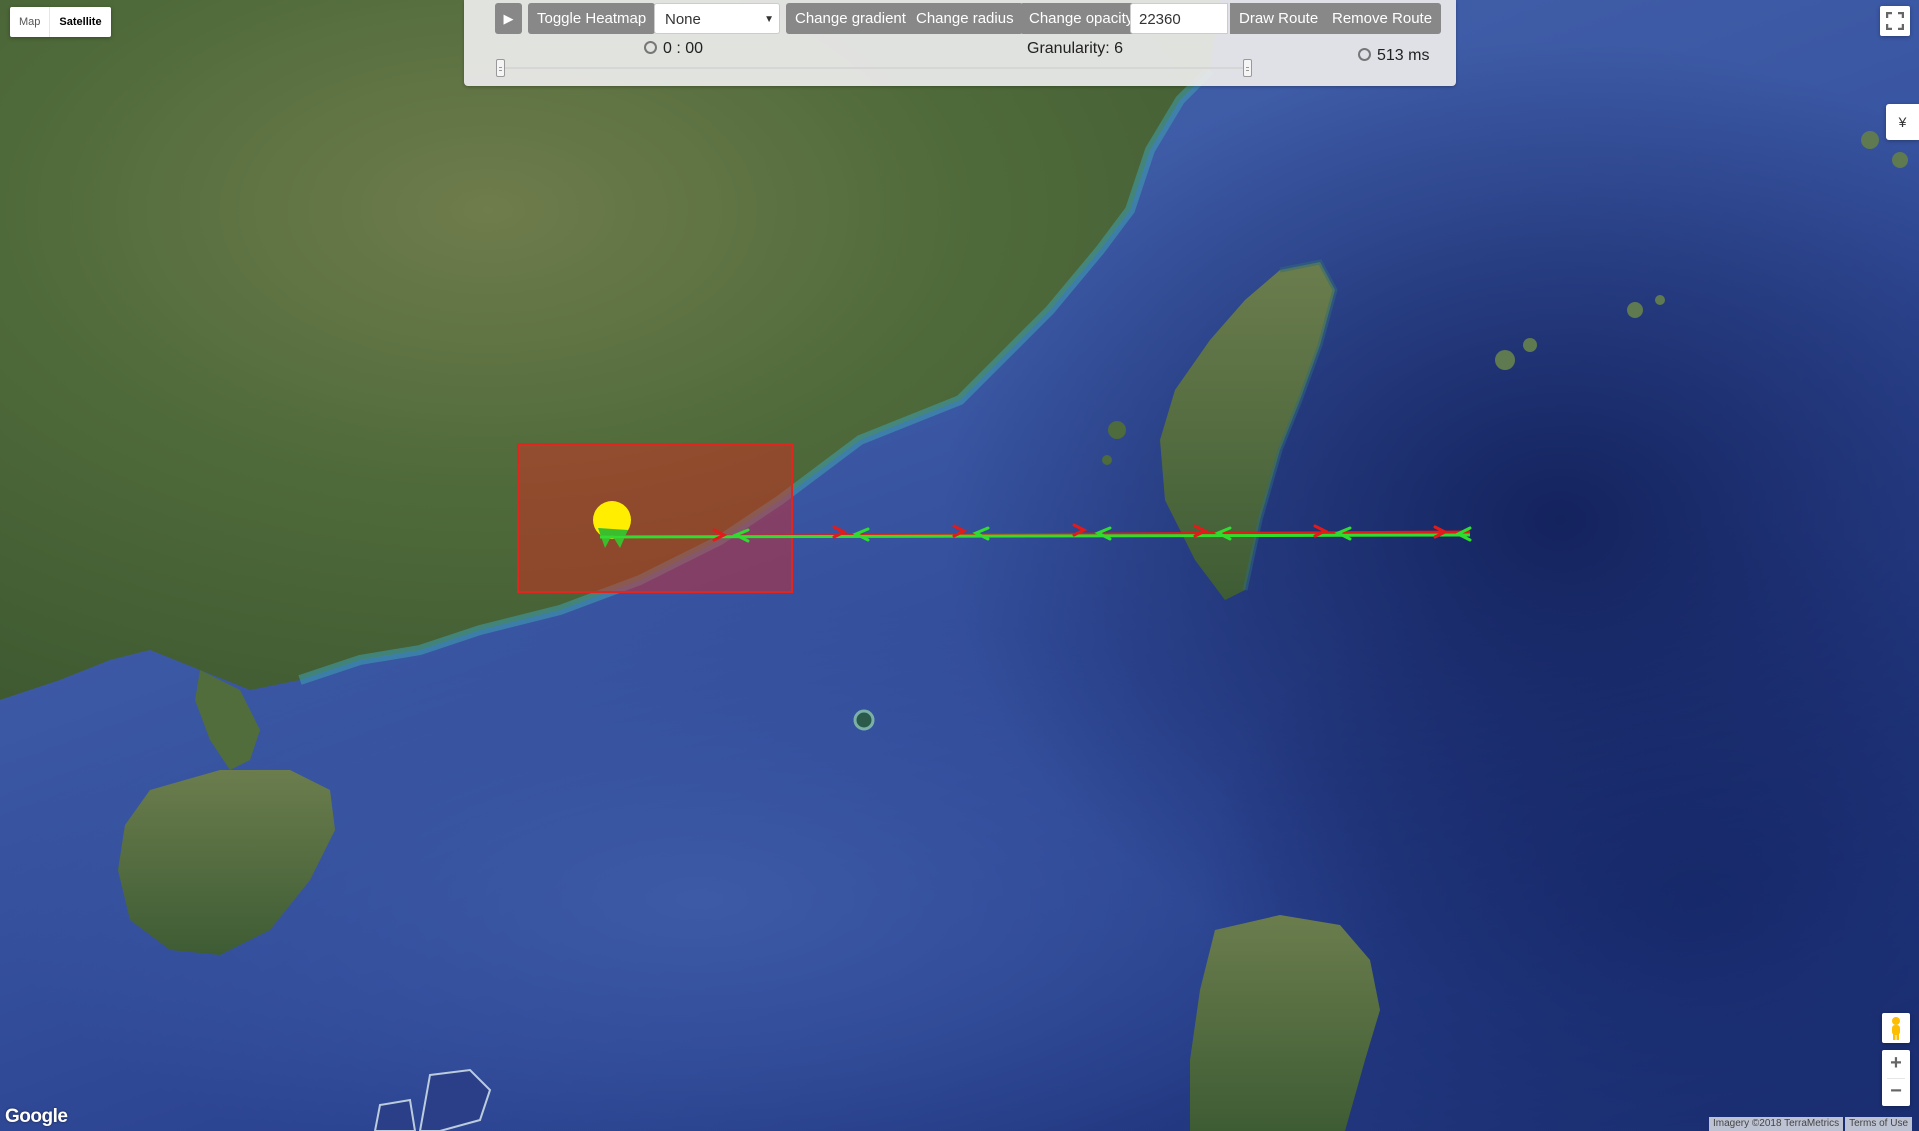 The width and height of the screenshot is (1919, 1131). Describe the element at coordinates (683, 48) in the screenshot. I see `timer-value: 0 : 00` at that location.